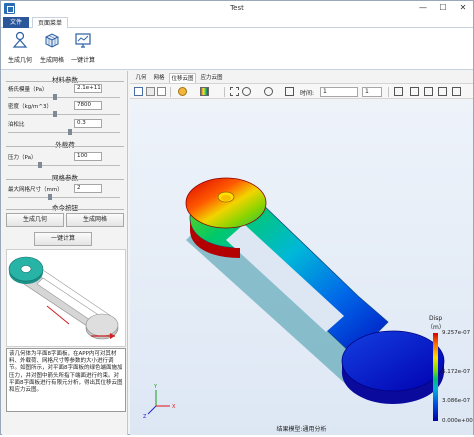 The height and width of the screenshot is (437, 474). What do you see at coordinates (22, 158) in the screenshot?
I see `pressure-label: 压力（Pa）` at bounding box center [22, 158].